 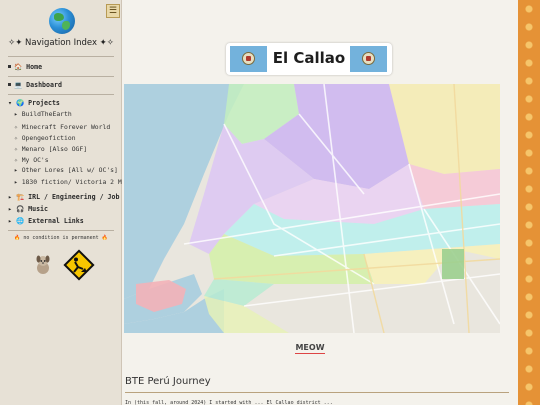 I want to click on sidebar-subitem-my-ocs: ✧ My OC's, so click(x=31, y=160).